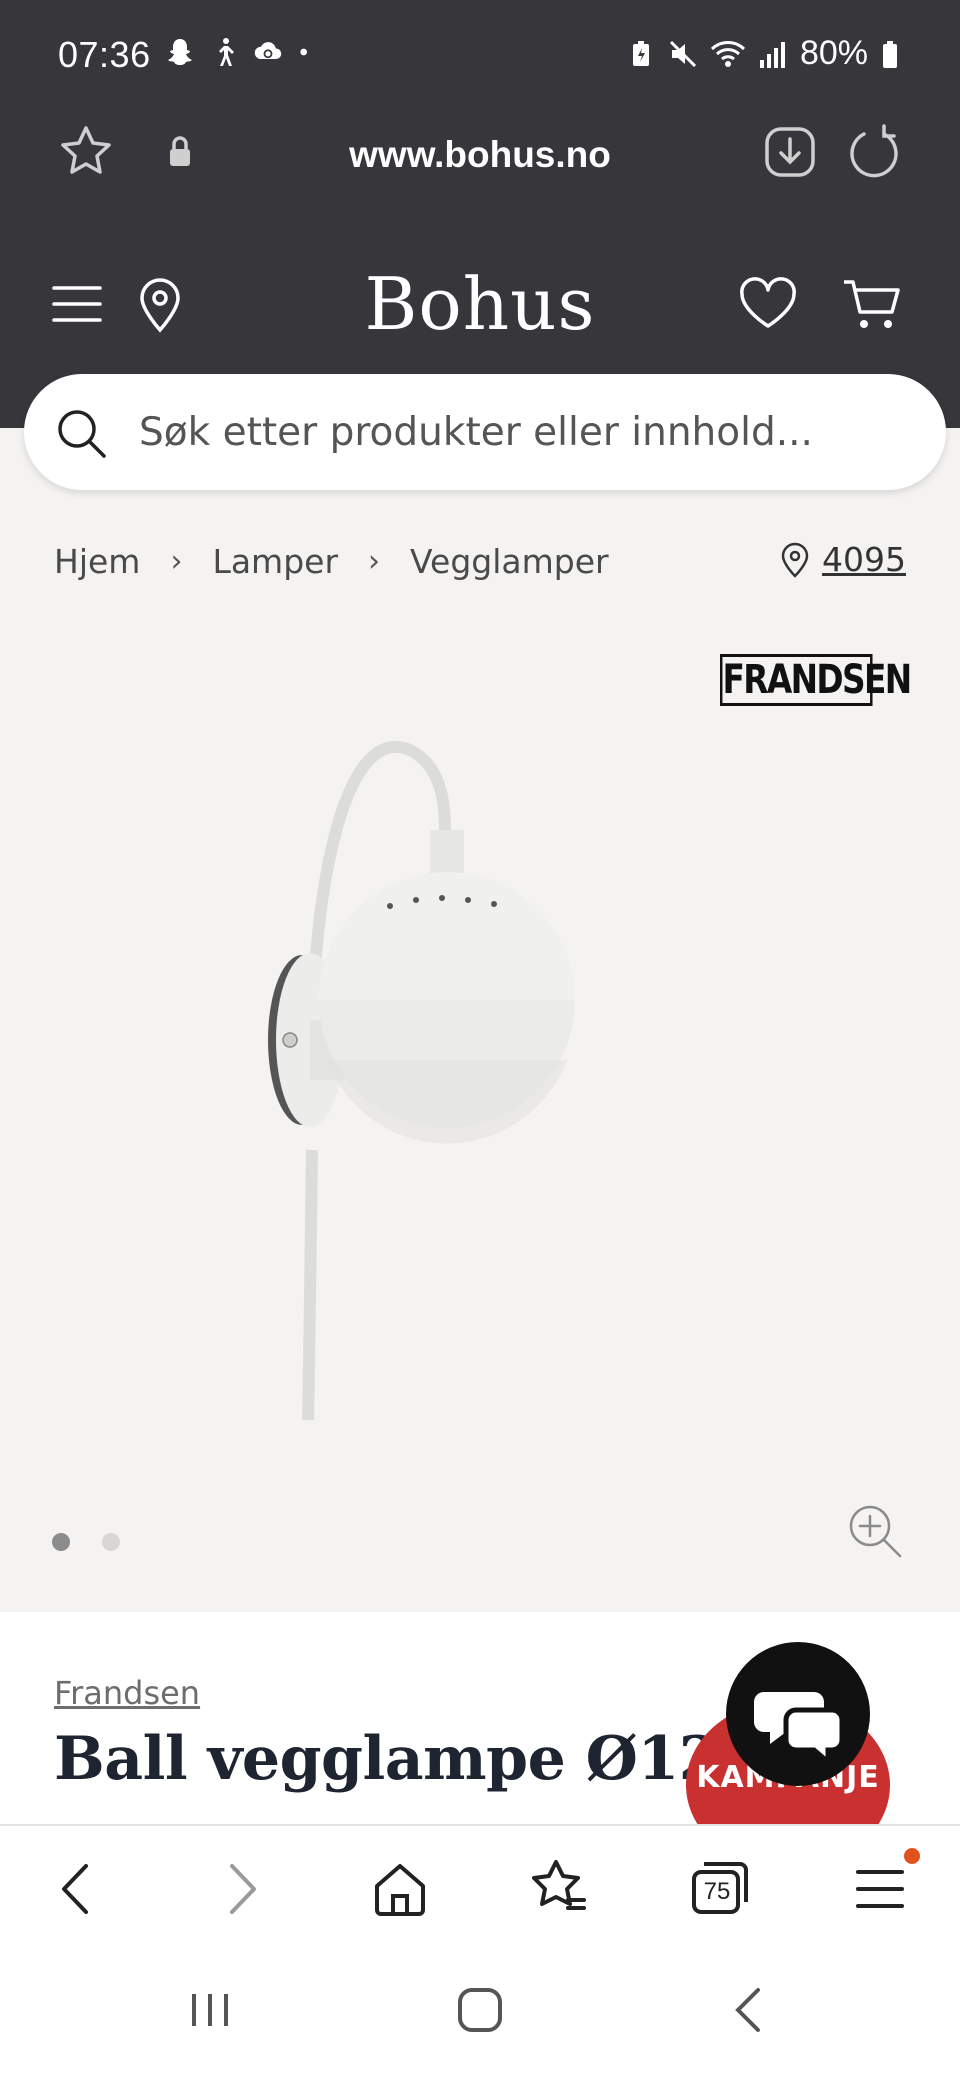 The width and height of the screenshot is (960, 2080). I want to click on browser-menu-icon, so click(881, 1889).